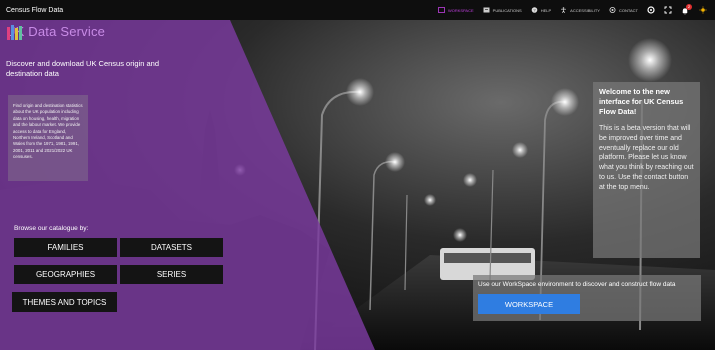 The image size is (715, 350). I want to click on accessibility-icon, so click(564, 10).